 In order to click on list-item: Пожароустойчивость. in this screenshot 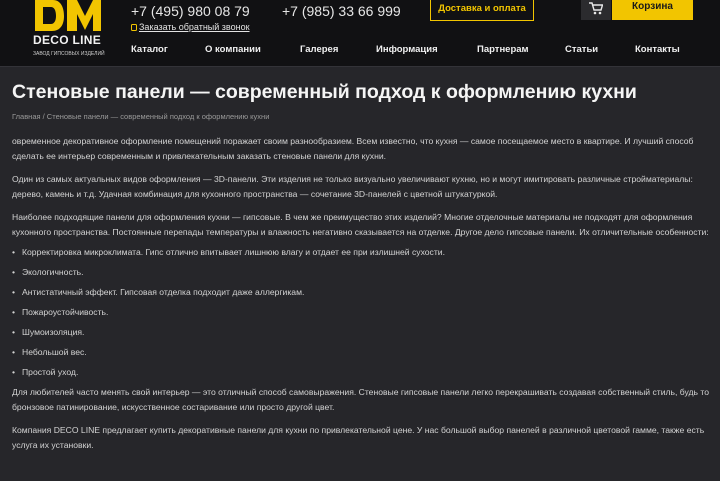, I will do `click(366, 315)`.